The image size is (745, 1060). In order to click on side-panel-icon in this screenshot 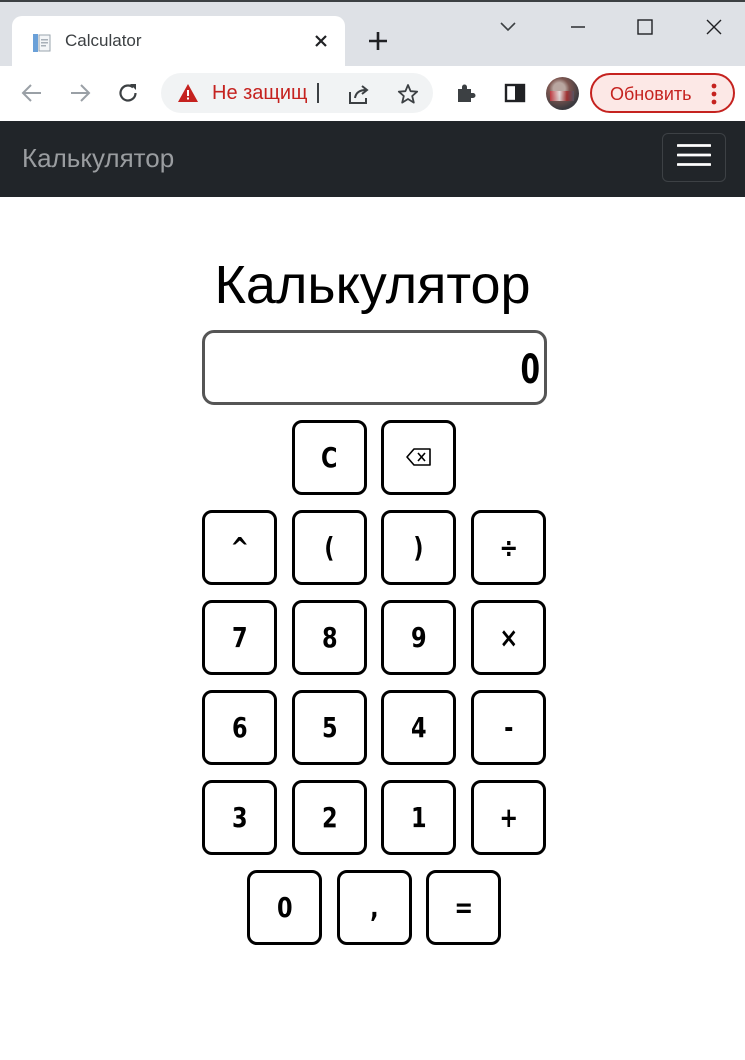, I will do `click(515, 93)`.